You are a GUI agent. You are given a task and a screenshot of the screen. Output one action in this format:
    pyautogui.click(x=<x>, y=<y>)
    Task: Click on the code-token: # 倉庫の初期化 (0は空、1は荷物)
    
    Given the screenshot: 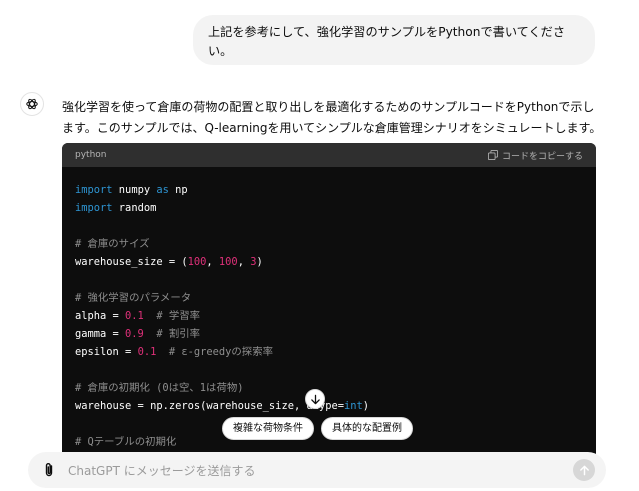 What is the action you would take?
    pyautogui.click(x=159, y=388)
    